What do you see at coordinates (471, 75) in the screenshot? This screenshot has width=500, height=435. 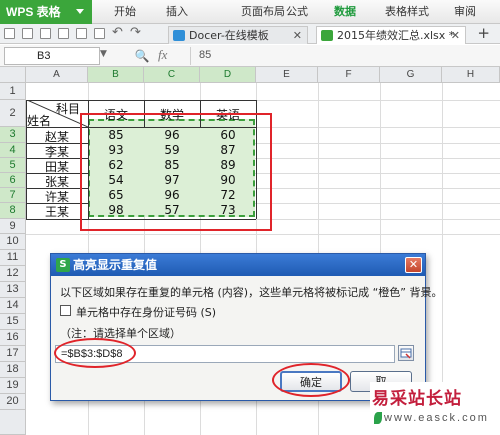 I see `column-header-h: H` at bounding box center [471, 75].